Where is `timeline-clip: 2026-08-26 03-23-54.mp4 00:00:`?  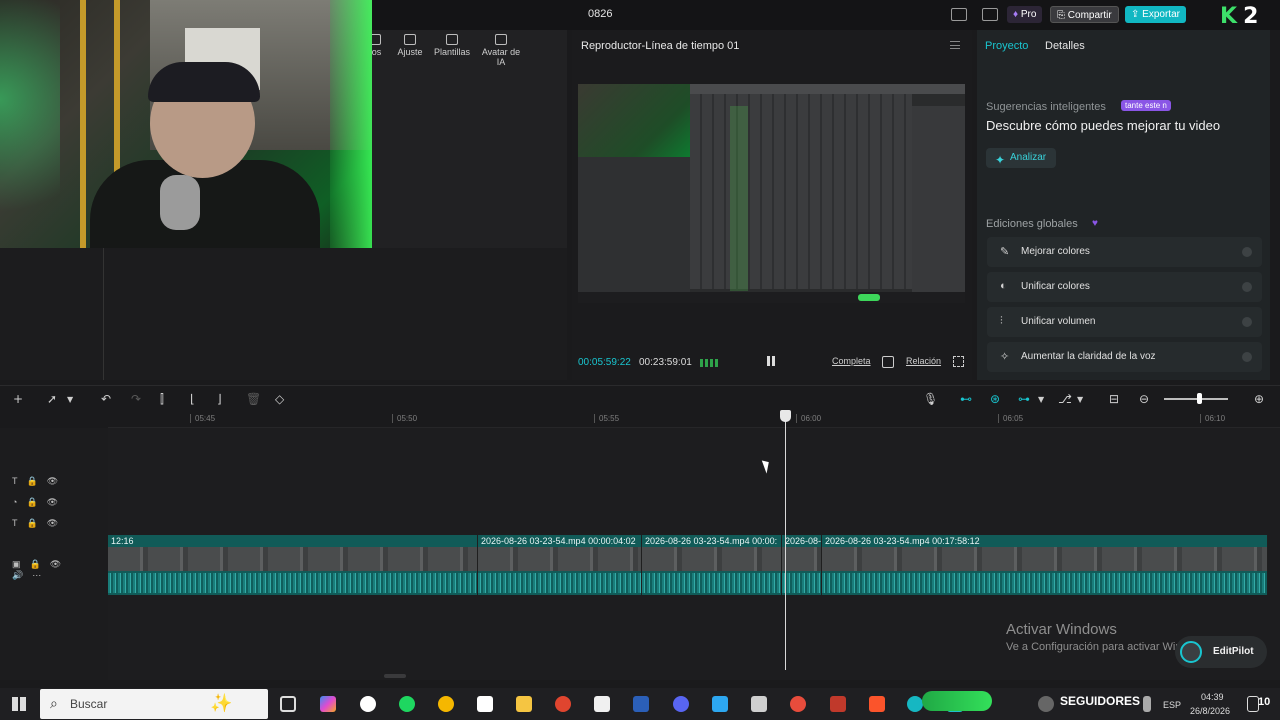
timeline-clip: 2026-08-26 03-23-54.mp4 00:00: is located at coordinates (712, 565).